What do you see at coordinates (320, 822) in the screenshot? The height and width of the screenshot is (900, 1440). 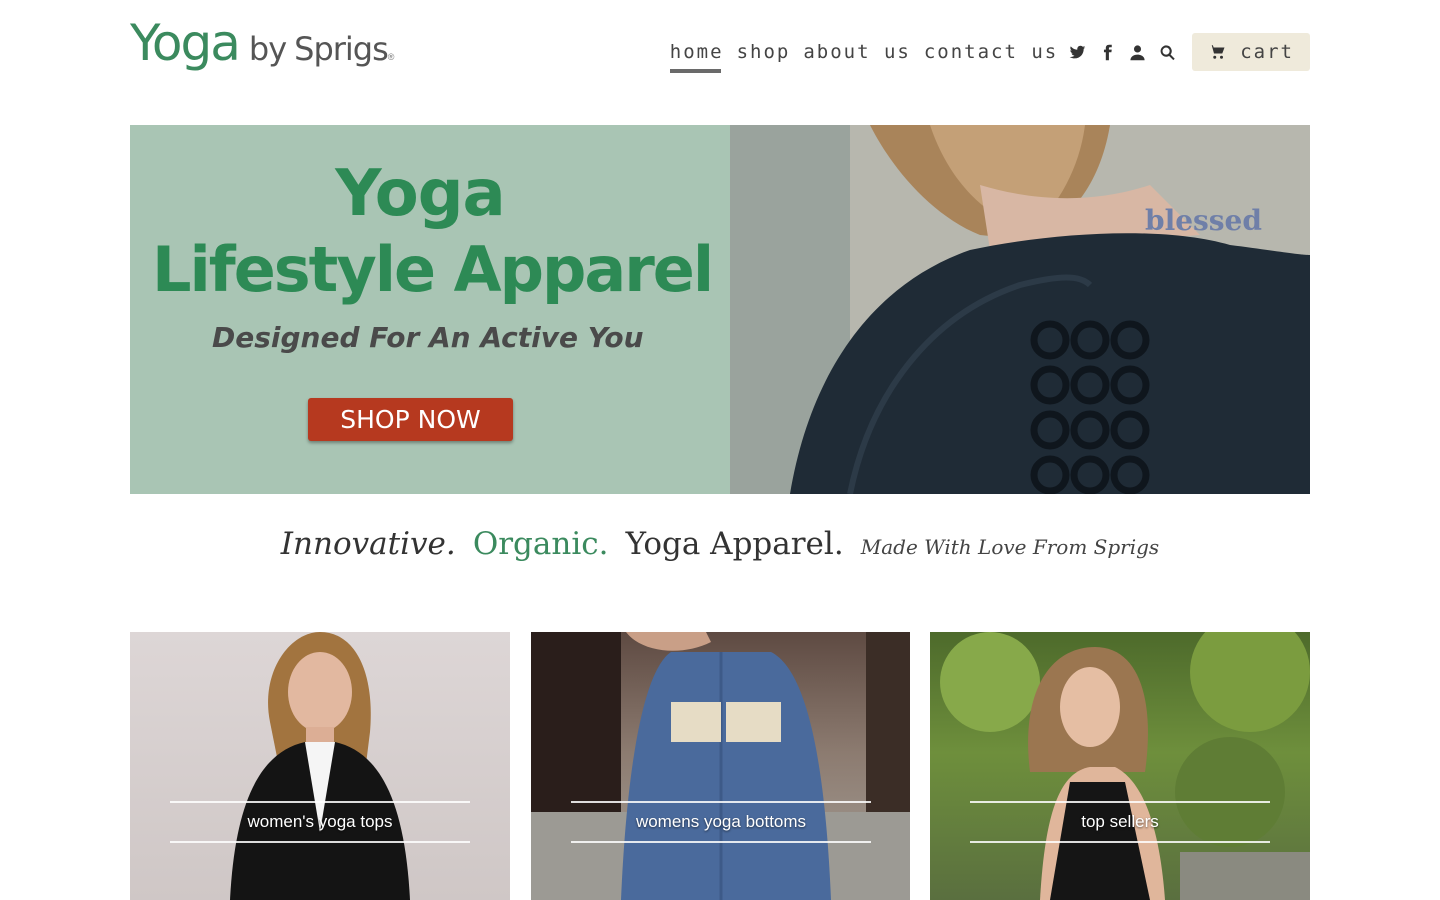 I see `collection-label-tops: women's yoga tops` at bounding box center [320, 822].